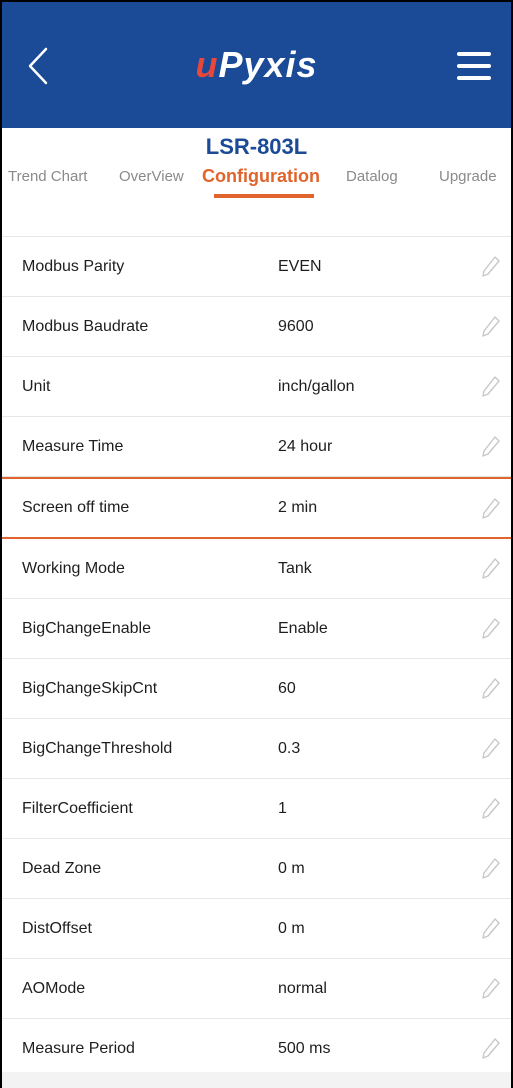  What do you see at coordinates (268, 64) in the screenshot?
I see `logo-text: Pyxis` at bounding box center [268, 64].